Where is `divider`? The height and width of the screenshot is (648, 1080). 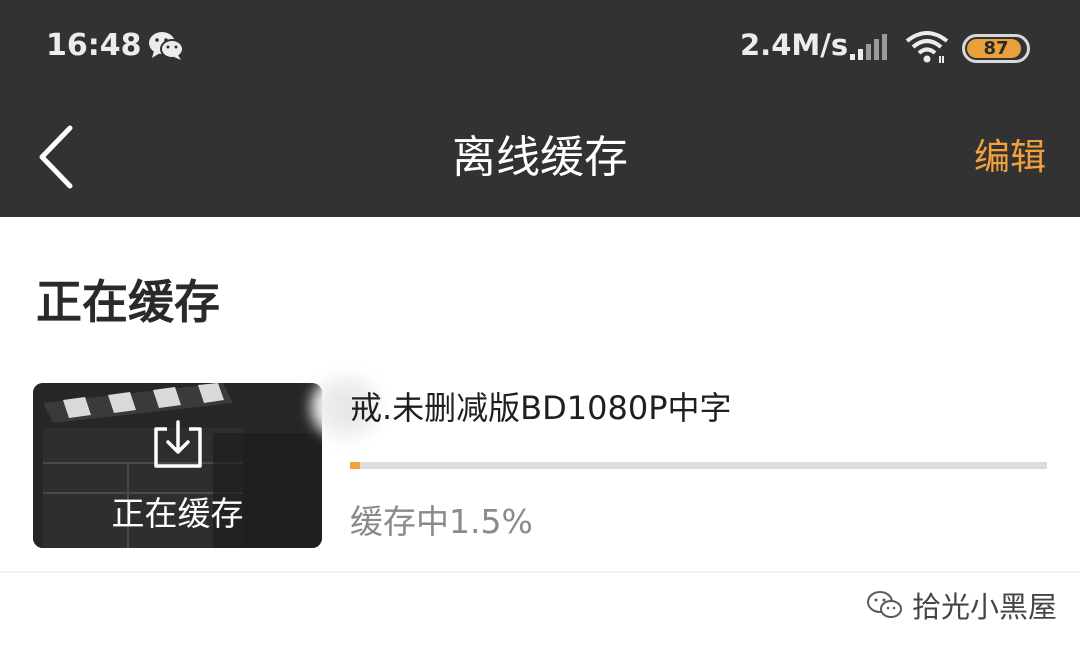
divider is located at coordinates (540, 572).